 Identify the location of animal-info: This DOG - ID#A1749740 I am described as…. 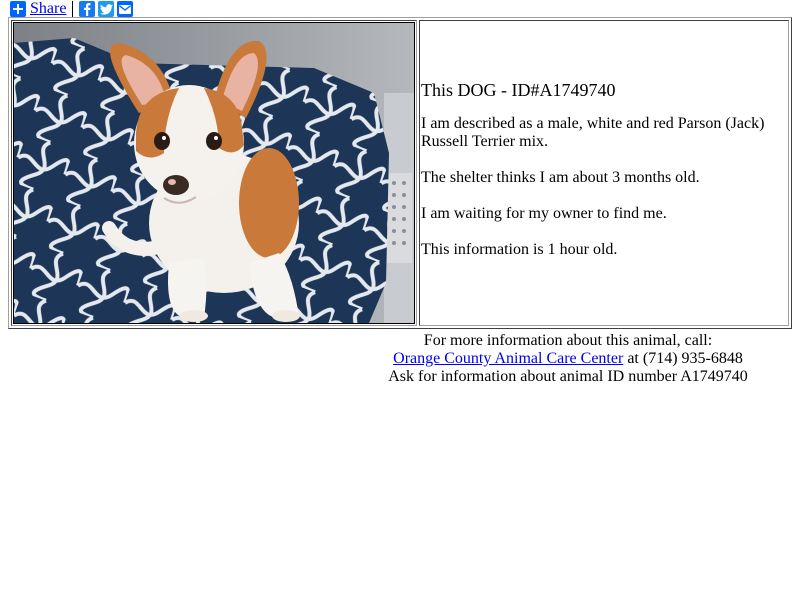
(601, 178).